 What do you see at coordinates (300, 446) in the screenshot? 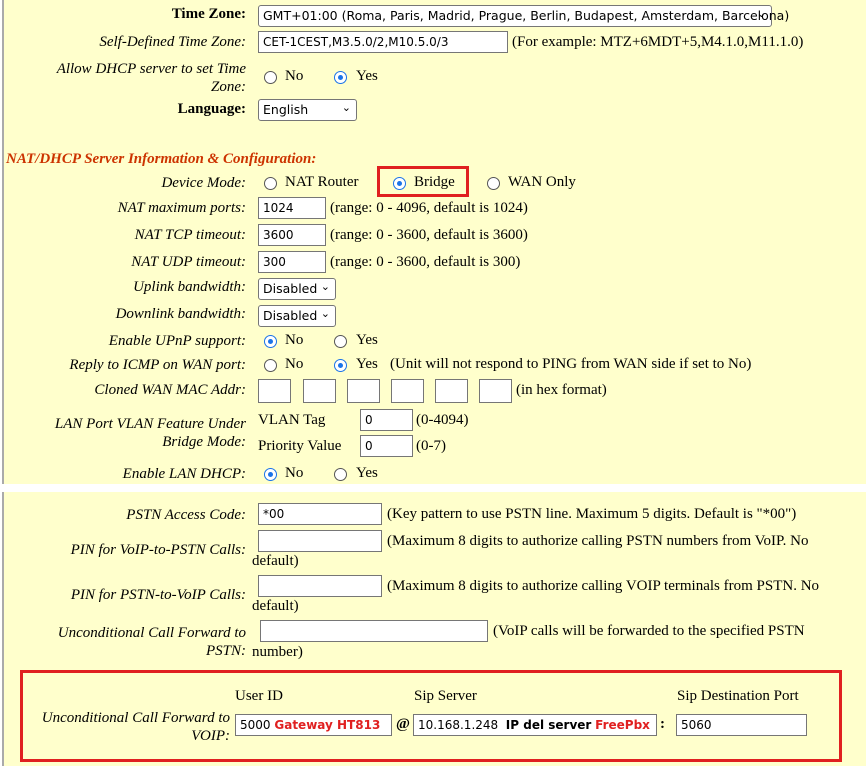
I see `priority-value-label: Priority Value` at bounding box center [300, 446].